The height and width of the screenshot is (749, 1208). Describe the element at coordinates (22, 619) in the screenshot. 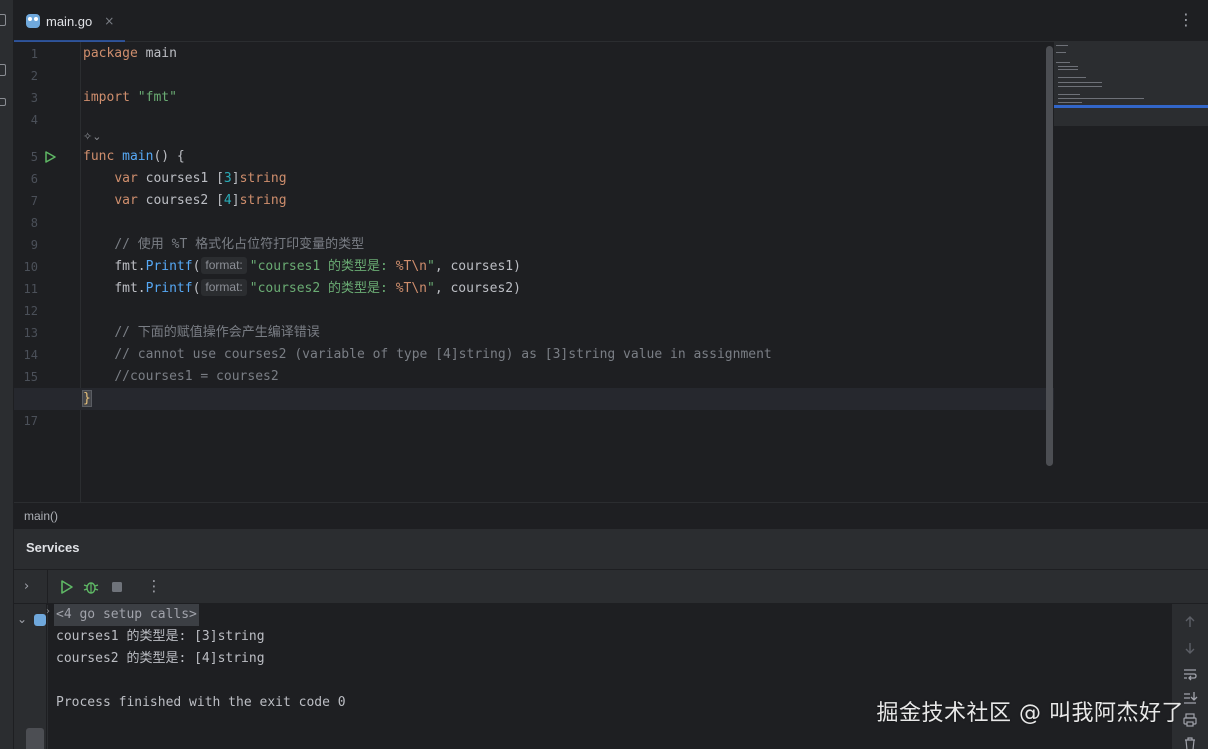

I see `chevron-down-icon: ⌄` at that location.